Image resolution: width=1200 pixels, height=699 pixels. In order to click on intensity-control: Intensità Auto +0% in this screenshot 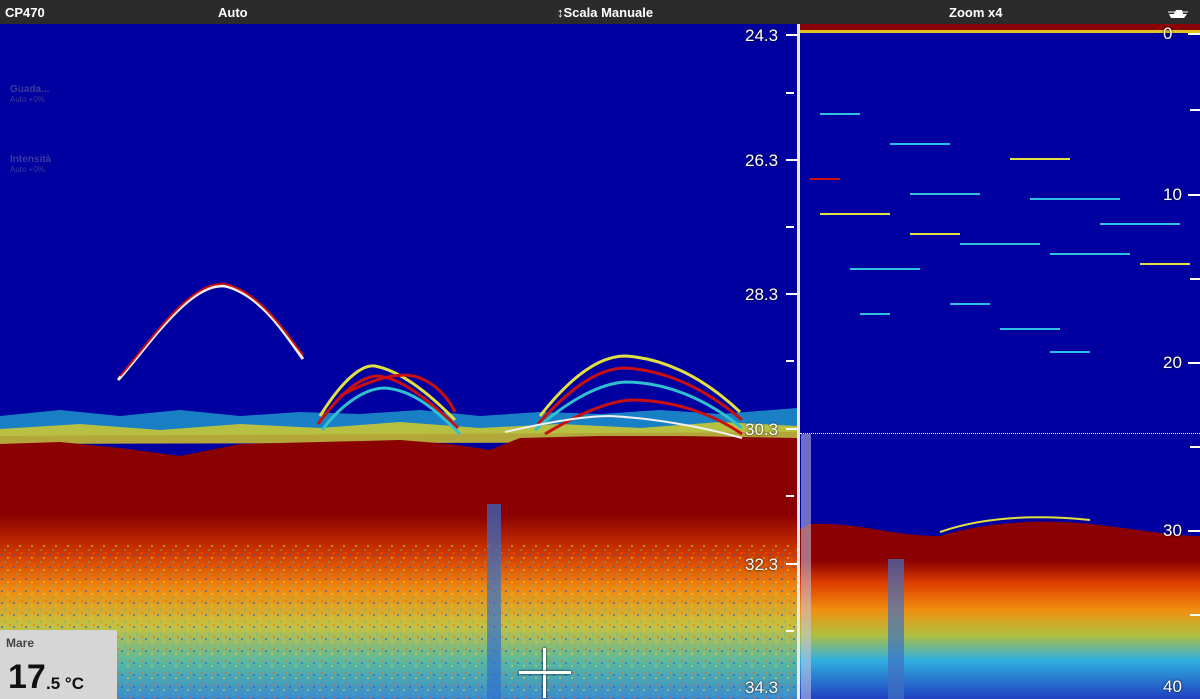, I will do `click(30, 164)`.